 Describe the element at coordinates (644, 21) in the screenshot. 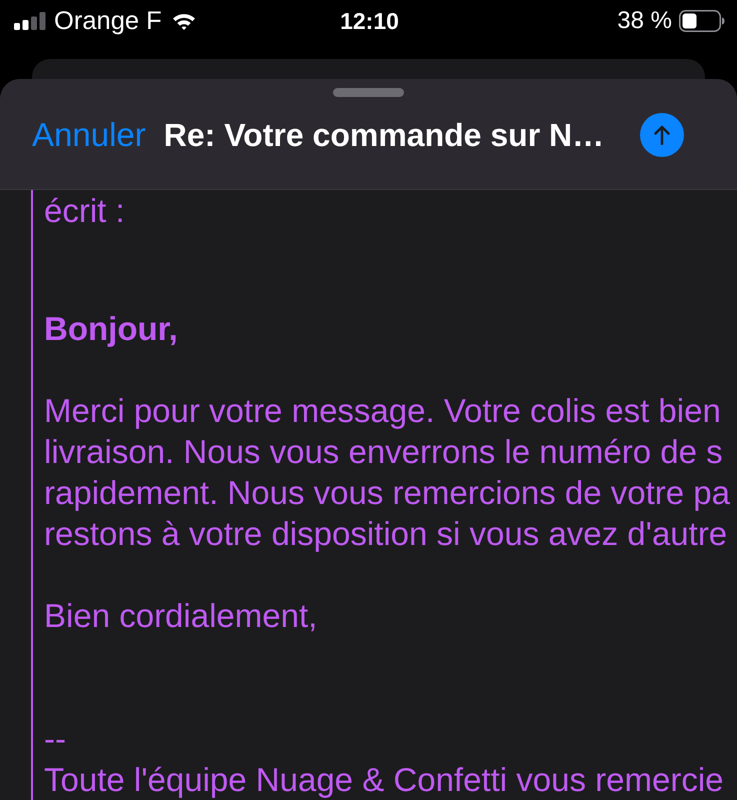

I see `battery-percentage: 38 %` at that location.